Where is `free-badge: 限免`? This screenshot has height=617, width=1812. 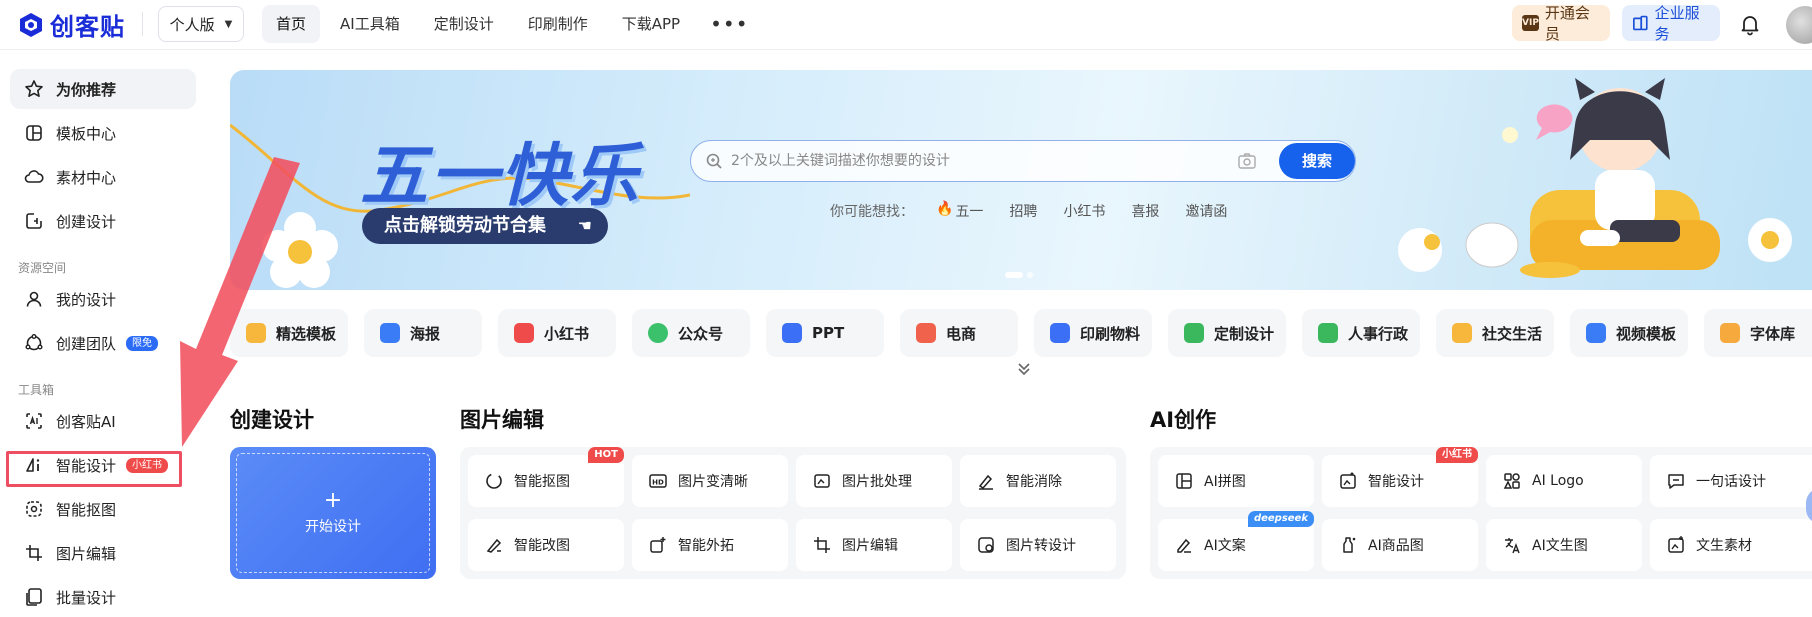 free-badge: 限免 is located at coordinates (142, 343).